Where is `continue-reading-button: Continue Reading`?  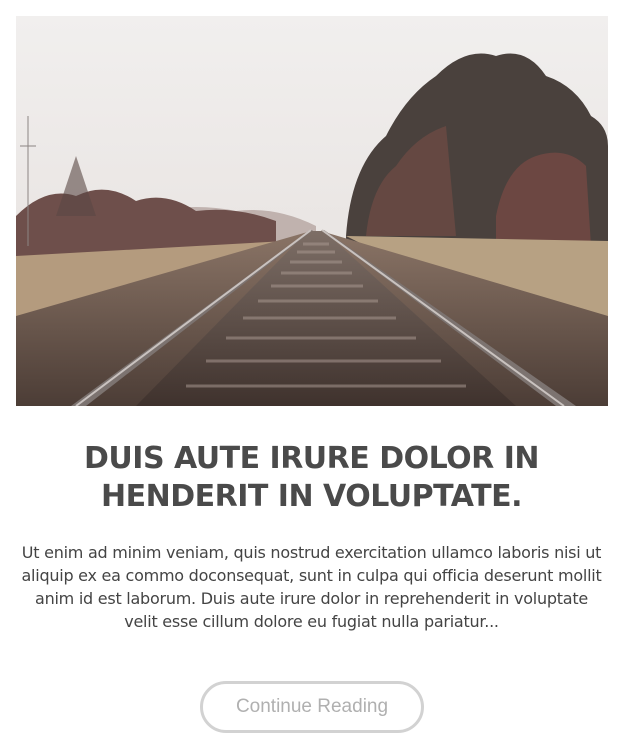
continue-reading-button: Continue Reading is located at coordinates (312, 707).